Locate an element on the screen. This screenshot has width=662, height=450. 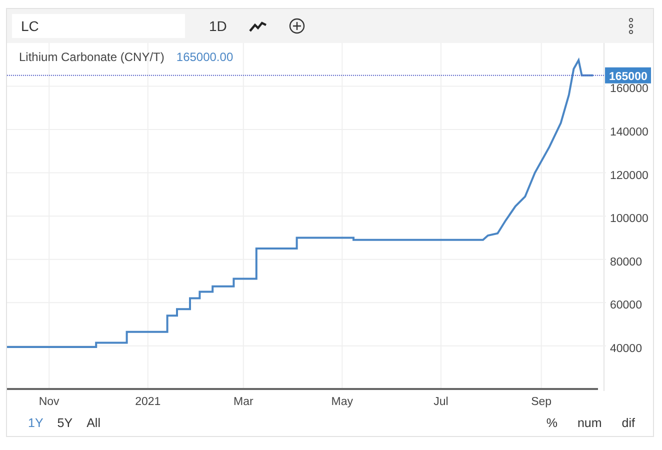
x-axis-label: Nov is located at coordinates (49, 402).